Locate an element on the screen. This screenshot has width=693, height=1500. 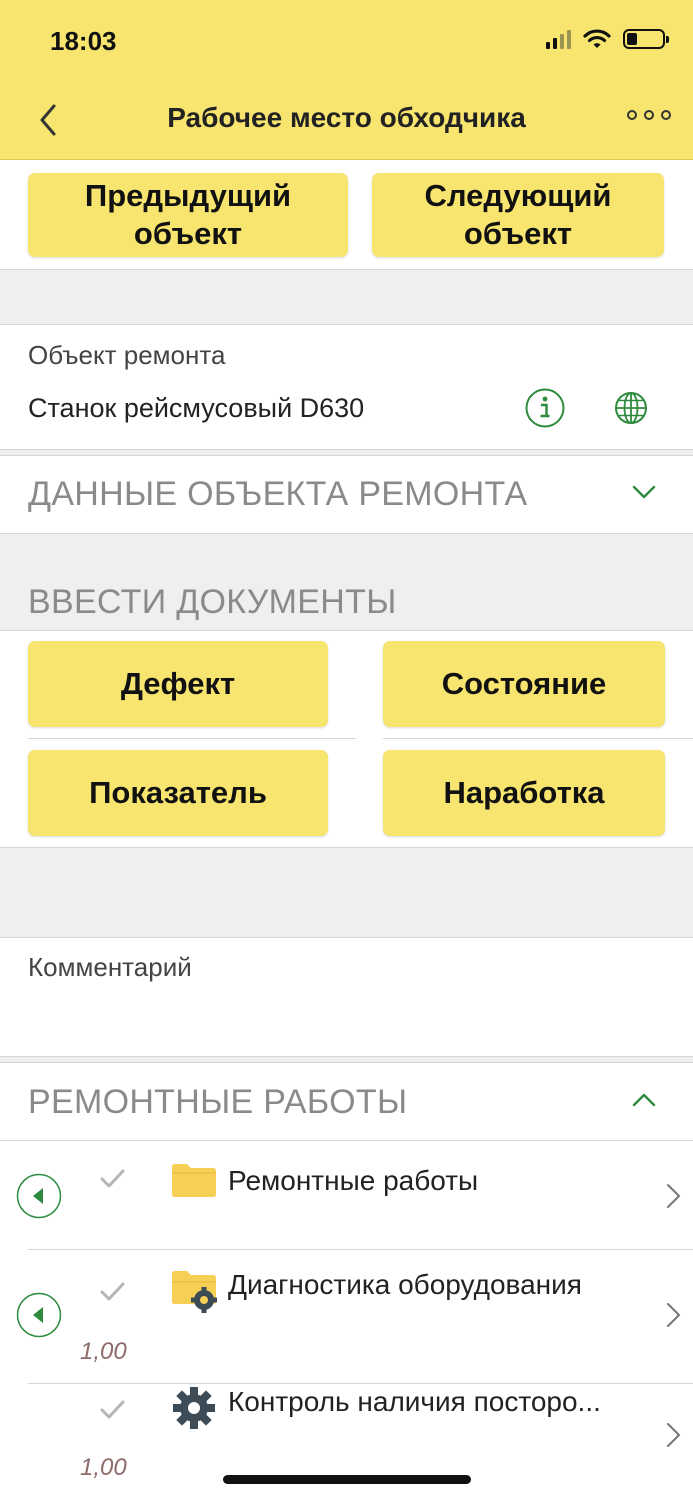
list-item: 1,00 Диагностика оборудования is located at coordinates (346, 1316).